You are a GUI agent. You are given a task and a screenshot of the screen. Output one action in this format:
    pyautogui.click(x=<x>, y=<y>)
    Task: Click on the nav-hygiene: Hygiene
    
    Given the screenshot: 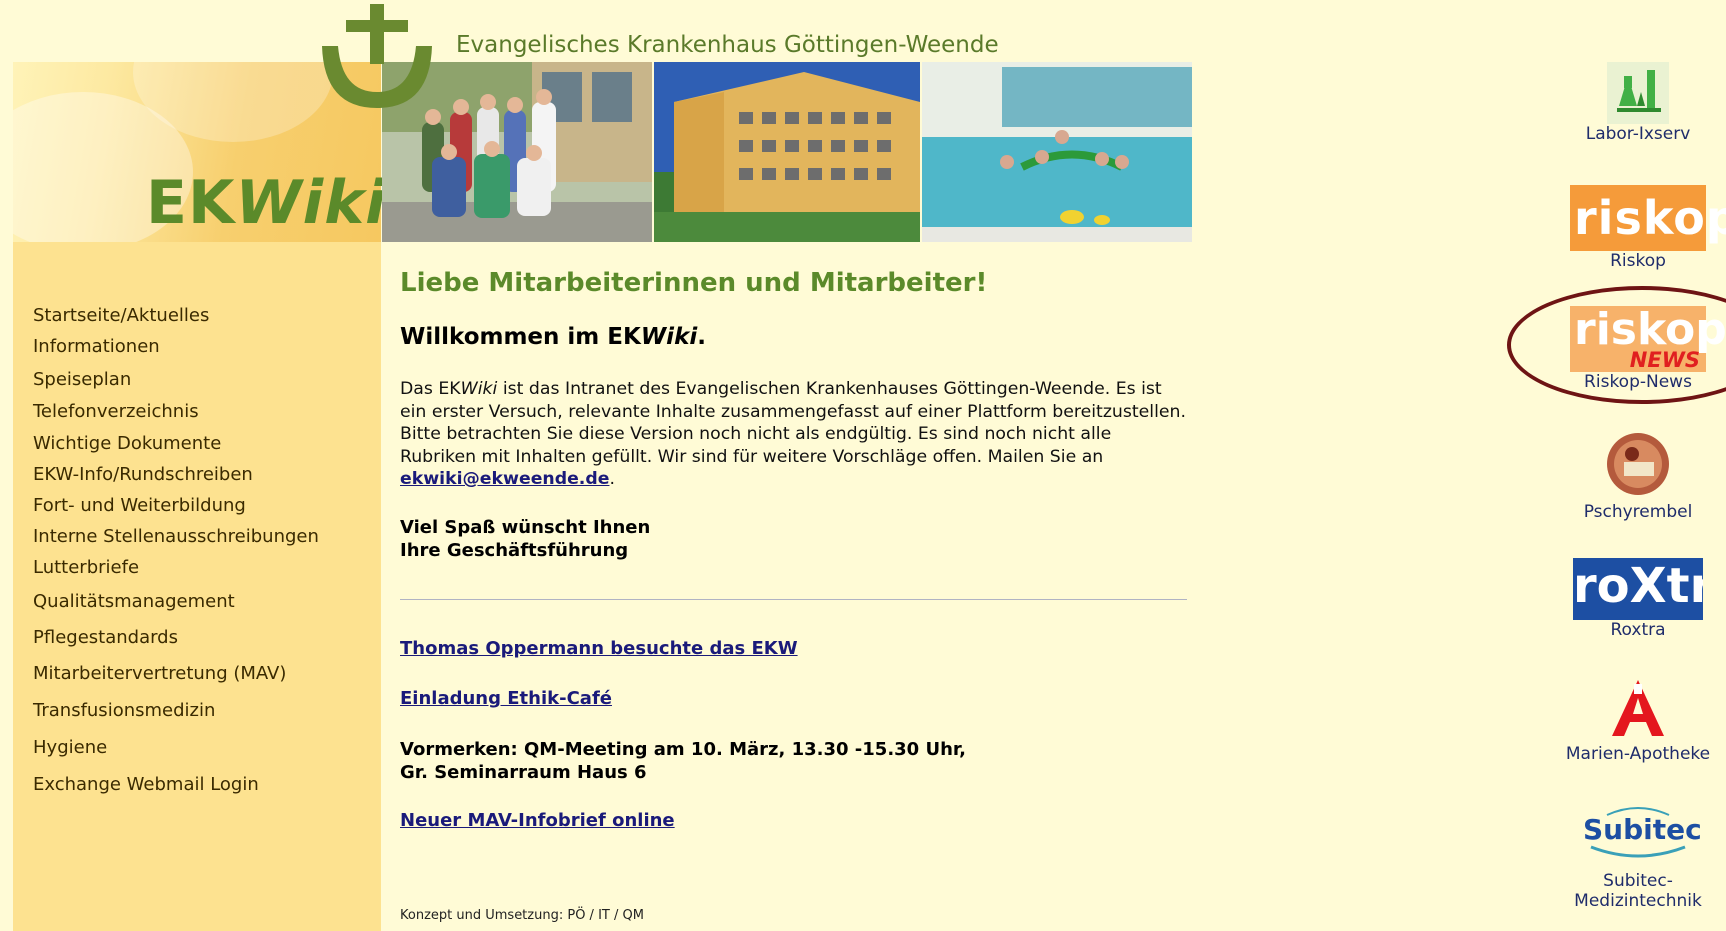 What is the action you would take?
    pyautogui.click(x=70, y=747)
    